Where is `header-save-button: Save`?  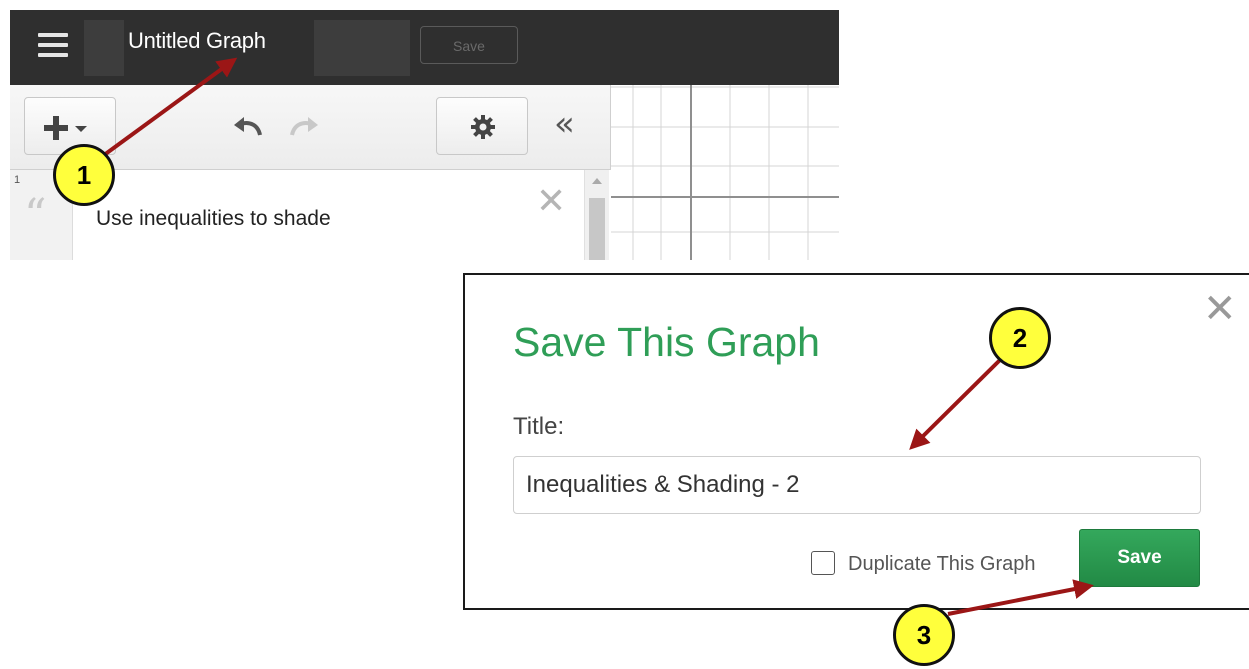 header-save-button: Save is located at coordinates (469, 45).